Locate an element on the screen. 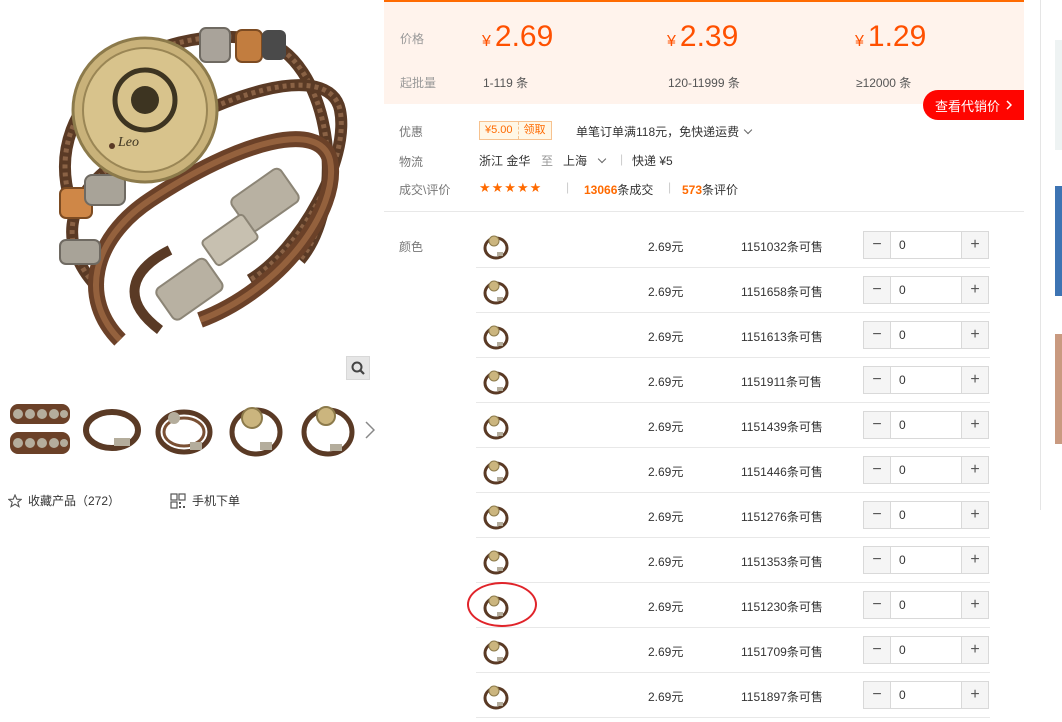  reviews-link: 573条评价 is located at coordinates (710, 189).